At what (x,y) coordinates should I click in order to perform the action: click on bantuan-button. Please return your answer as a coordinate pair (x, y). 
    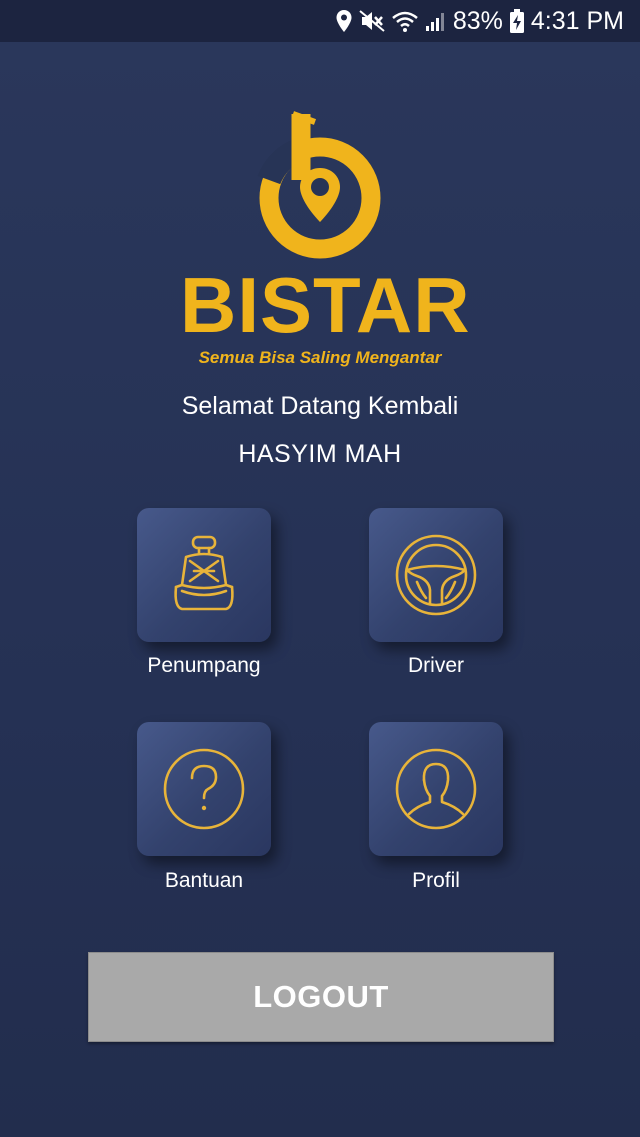
    Looking at the image, I should click on (204, 789).